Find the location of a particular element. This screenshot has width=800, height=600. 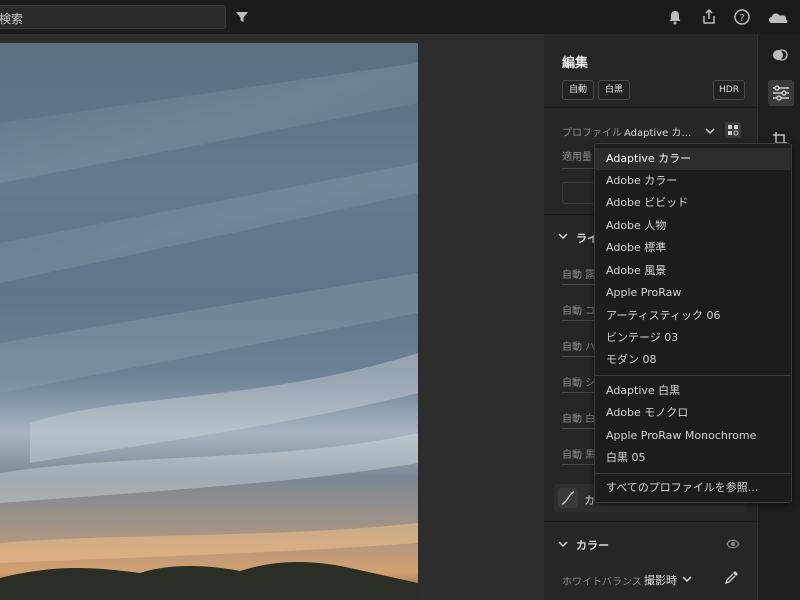

curve-icon is located at coordinates (568, 498).